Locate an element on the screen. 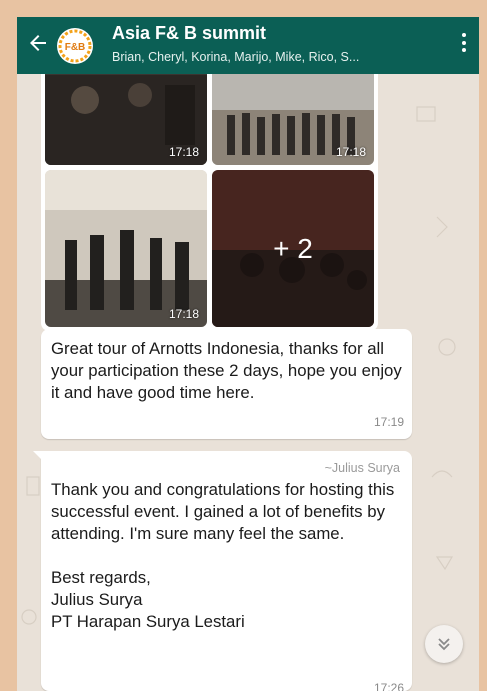  scroll-to-bottom-button is located at coordinates (444, 644).